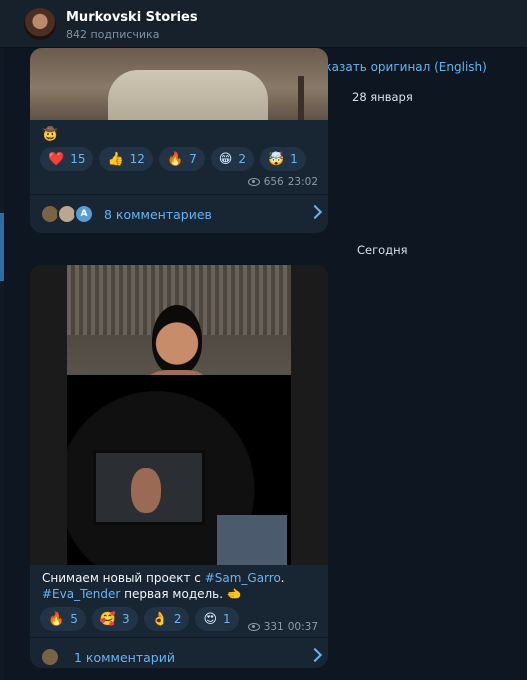 This screenshot has width=527, height=680. I want to click on photo-camera-screen, so click(149, 487).